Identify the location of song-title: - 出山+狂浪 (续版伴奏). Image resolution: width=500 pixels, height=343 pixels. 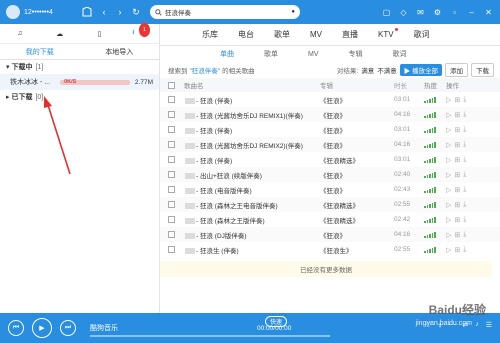
(250, 175).